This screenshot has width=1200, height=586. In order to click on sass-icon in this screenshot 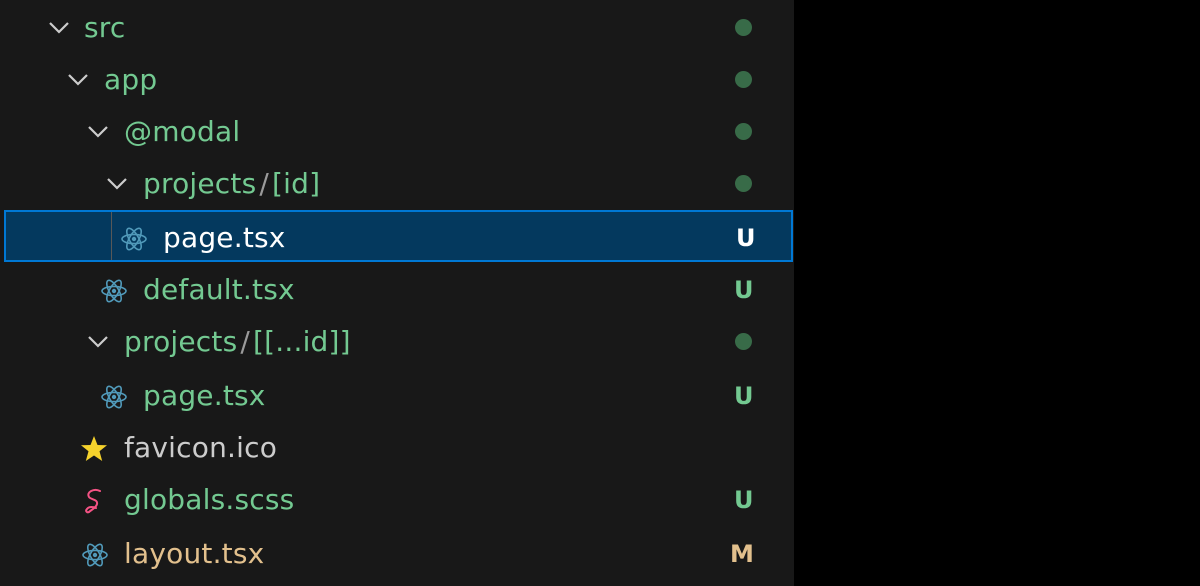, I will do `click(93, 501)`.